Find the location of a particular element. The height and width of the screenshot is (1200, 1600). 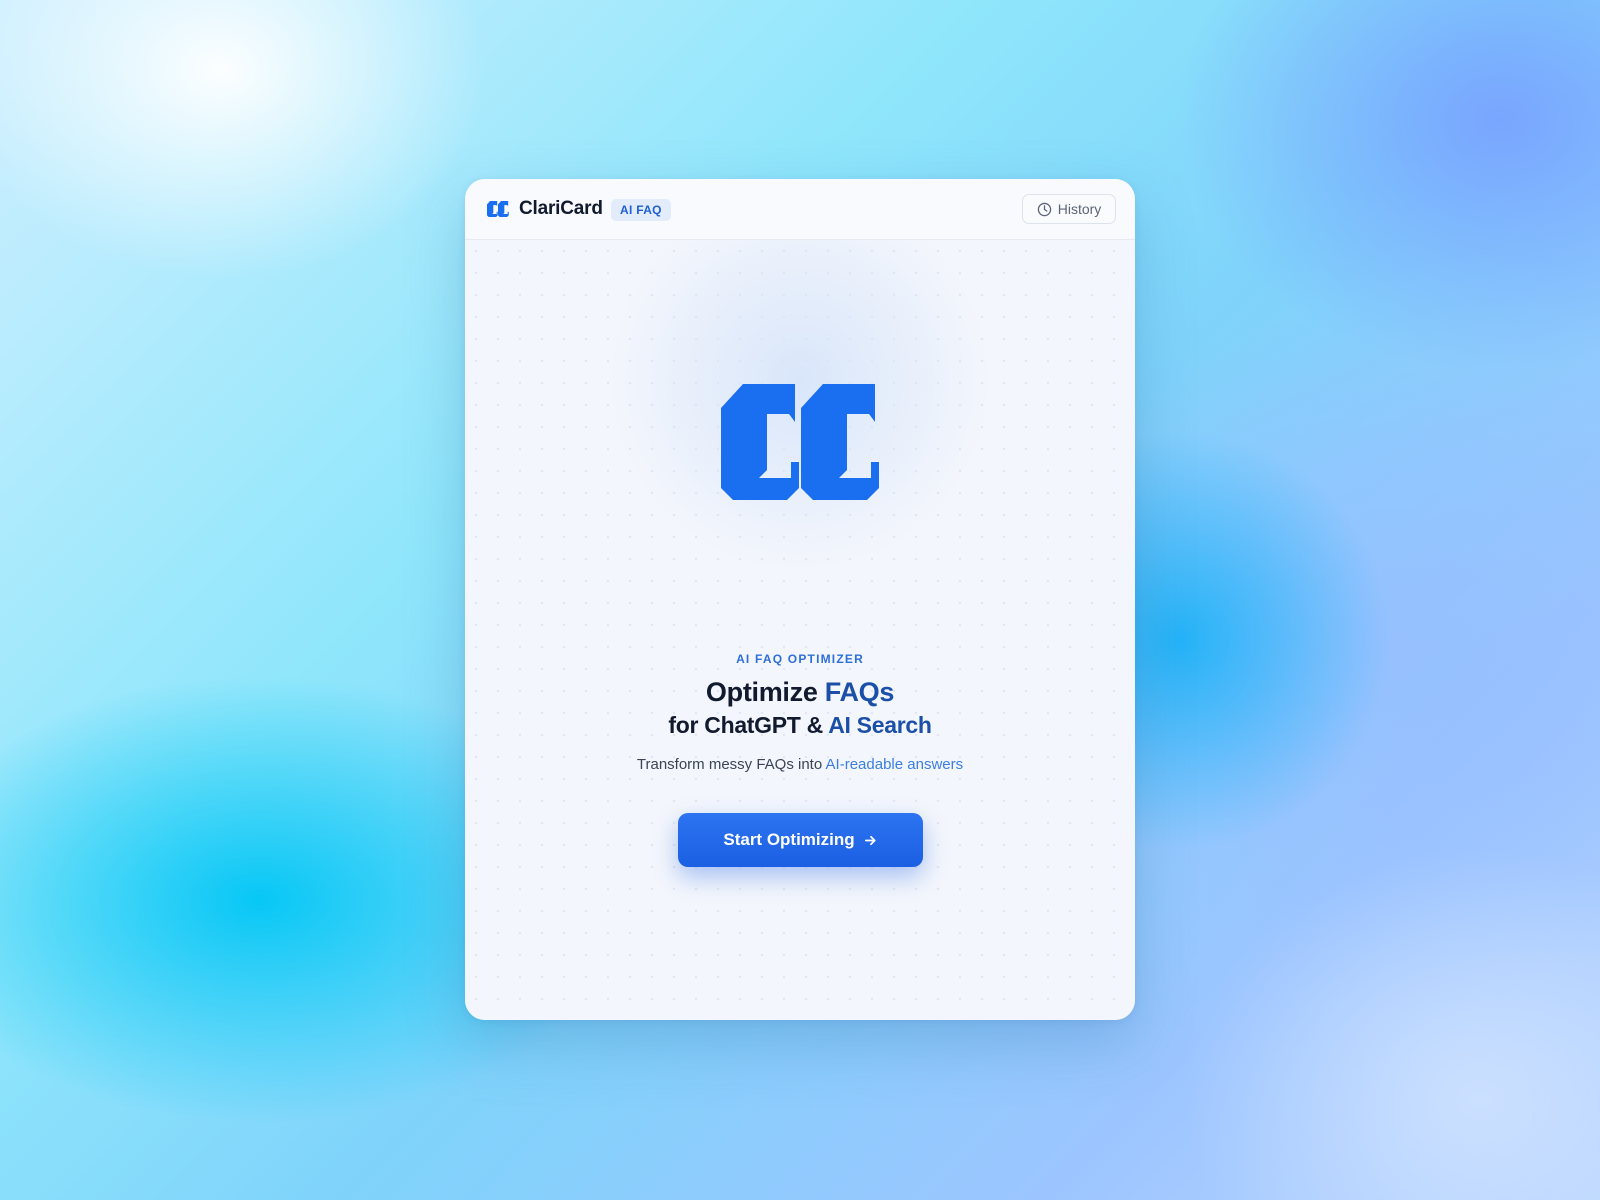

headline-line-1: Optimize FAQs is located at coordinates (800, 692).